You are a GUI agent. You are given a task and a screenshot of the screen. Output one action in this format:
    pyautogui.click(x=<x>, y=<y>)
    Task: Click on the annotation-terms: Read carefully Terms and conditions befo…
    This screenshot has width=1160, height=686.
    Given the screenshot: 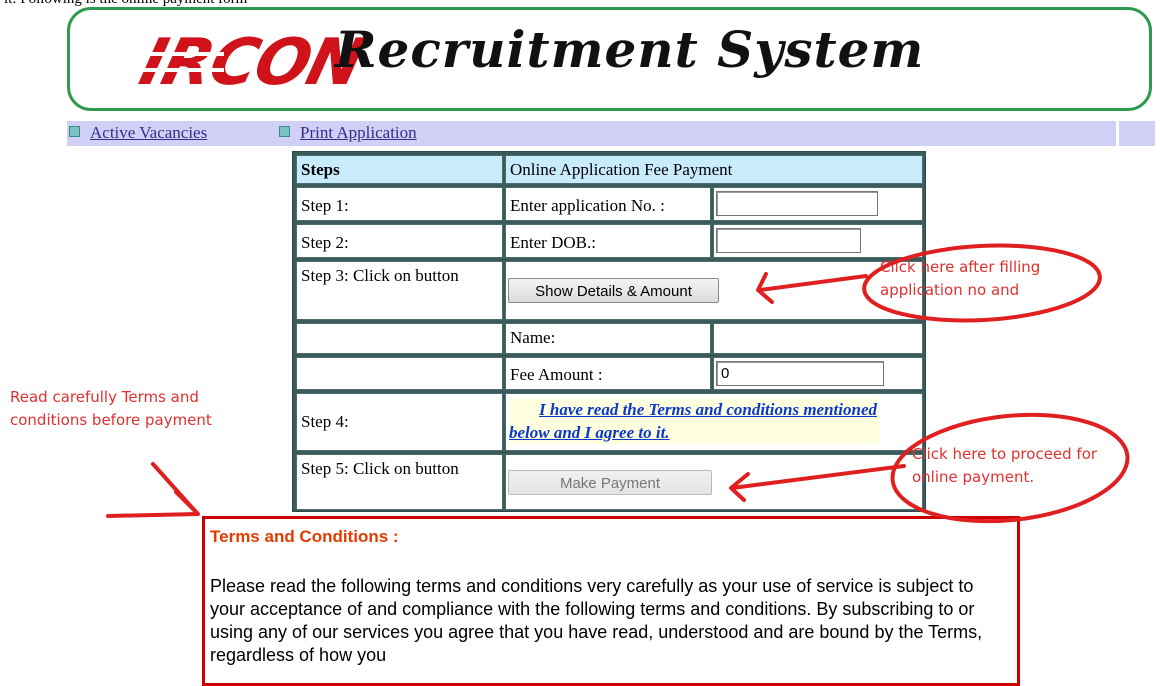 What is the action you would take?
    pyautogui.click(x=111, y=408)
    